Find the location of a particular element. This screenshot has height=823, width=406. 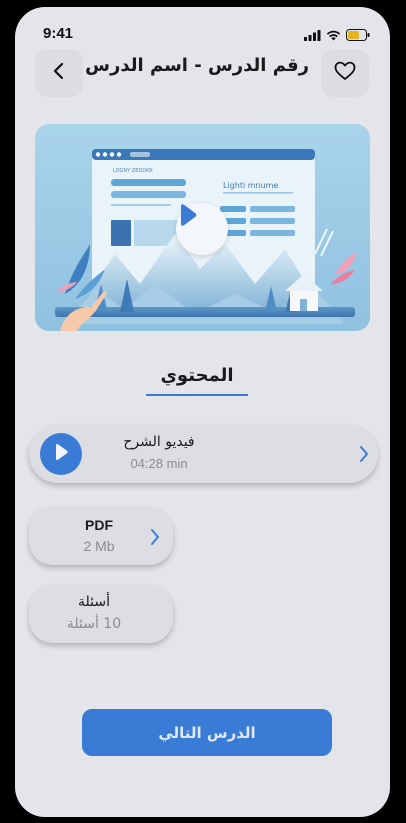

favorite-button is located at coordinates (345, 73).